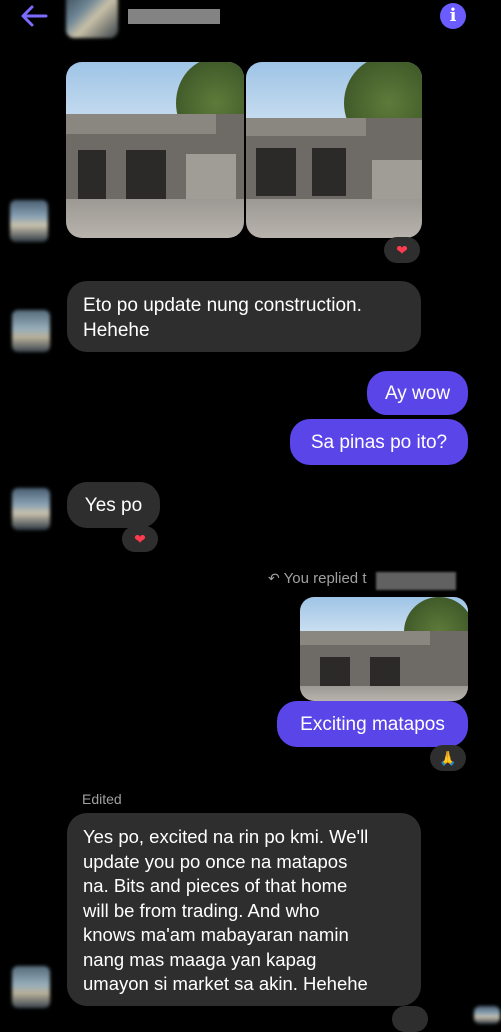 This screenshot has height=1032, width=501. I want to click on message-received: Eto po update nung construction. Hehehe, so click(244, 316).